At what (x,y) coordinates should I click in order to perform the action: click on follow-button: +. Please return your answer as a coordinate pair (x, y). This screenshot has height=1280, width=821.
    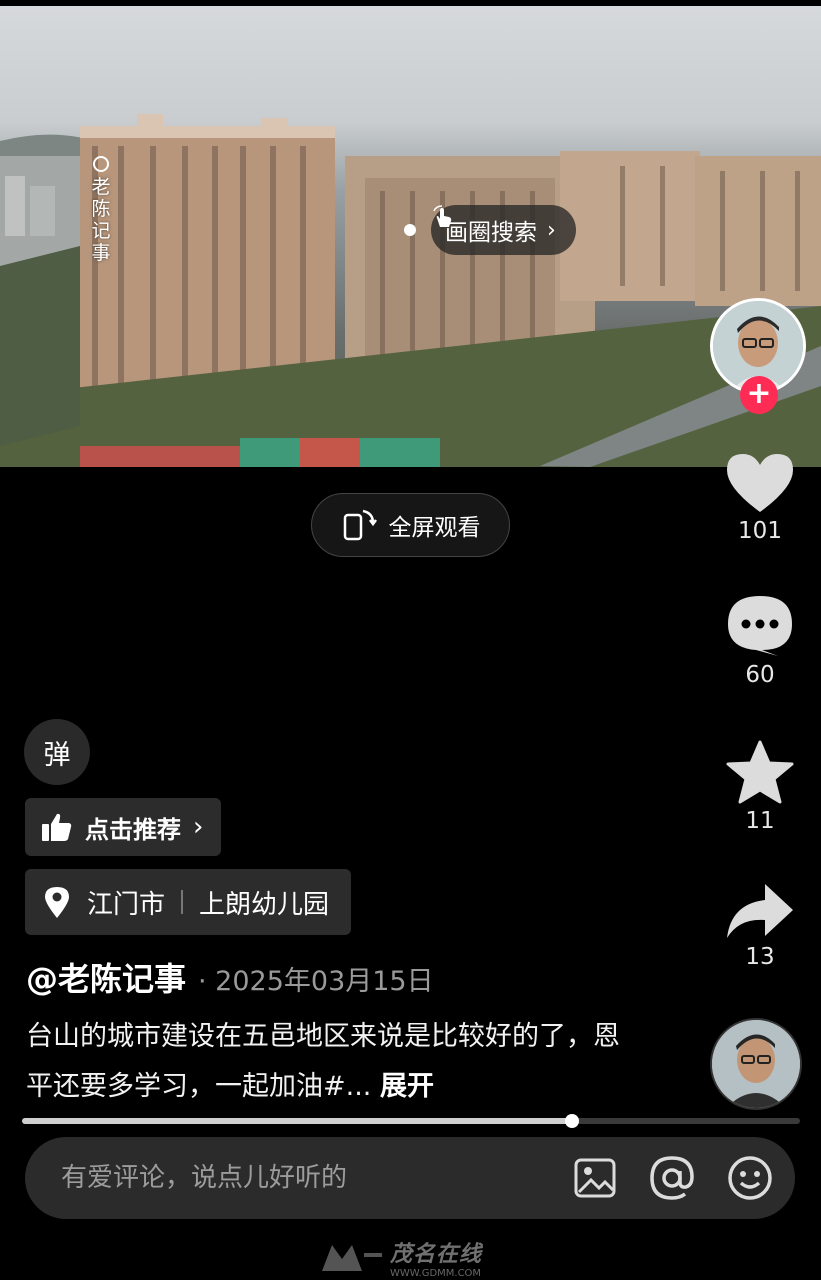
    Looking at the image, I should click on (759, 395).